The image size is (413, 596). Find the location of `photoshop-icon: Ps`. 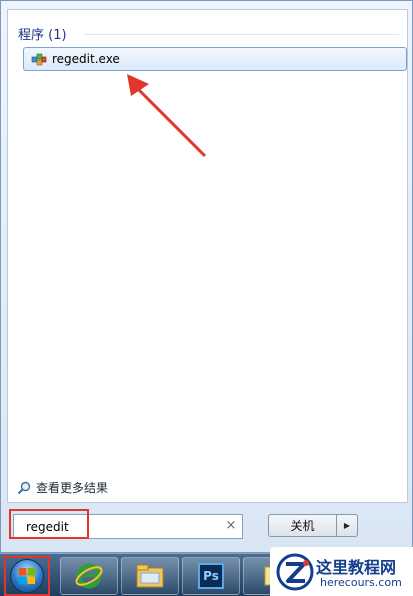

photoshop-icon: Ps is located at coordinates (211, 576).